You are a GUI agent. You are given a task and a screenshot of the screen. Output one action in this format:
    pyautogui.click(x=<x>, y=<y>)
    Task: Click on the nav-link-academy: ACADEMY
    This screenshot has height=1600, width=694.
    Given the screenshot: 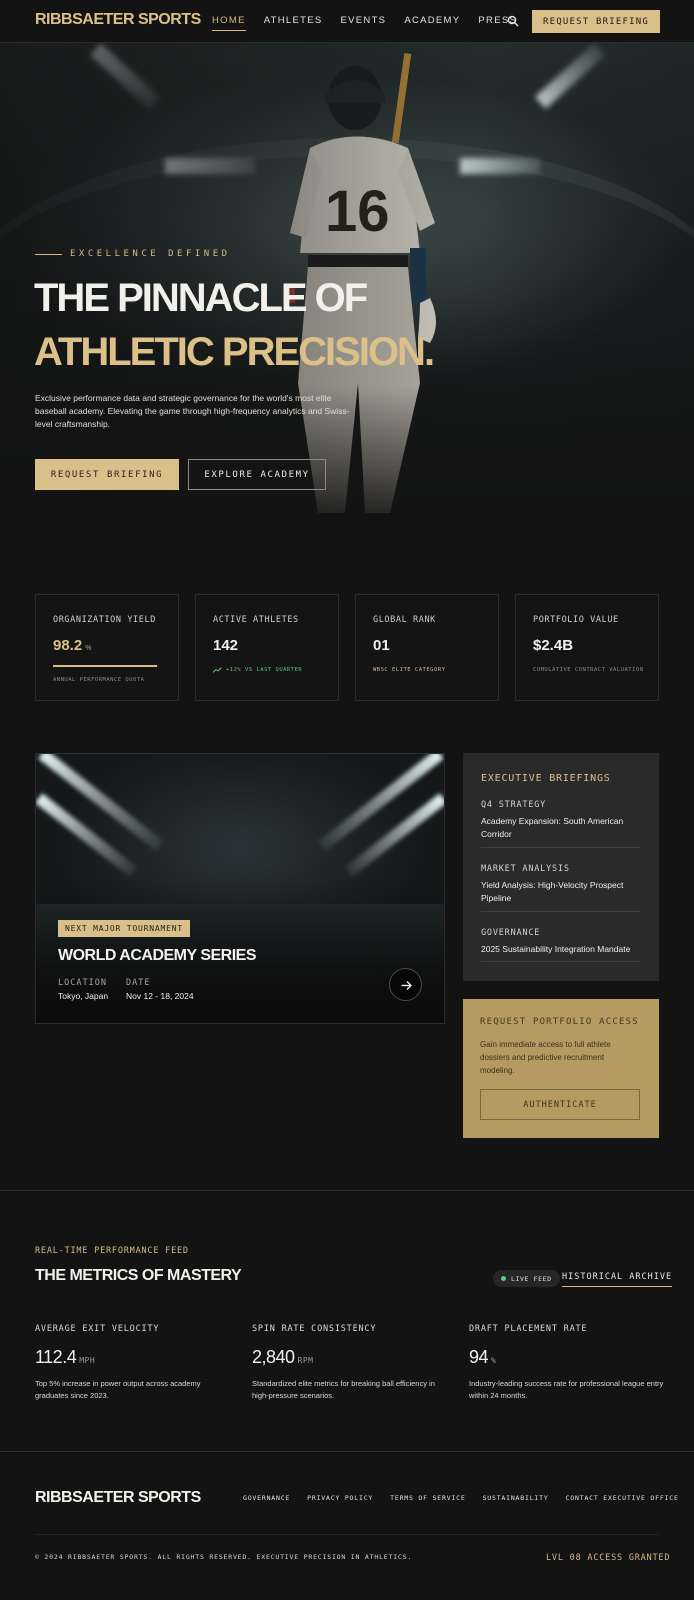 What is the action you would take?
    pyautogui.click(x=432, y=23)
    